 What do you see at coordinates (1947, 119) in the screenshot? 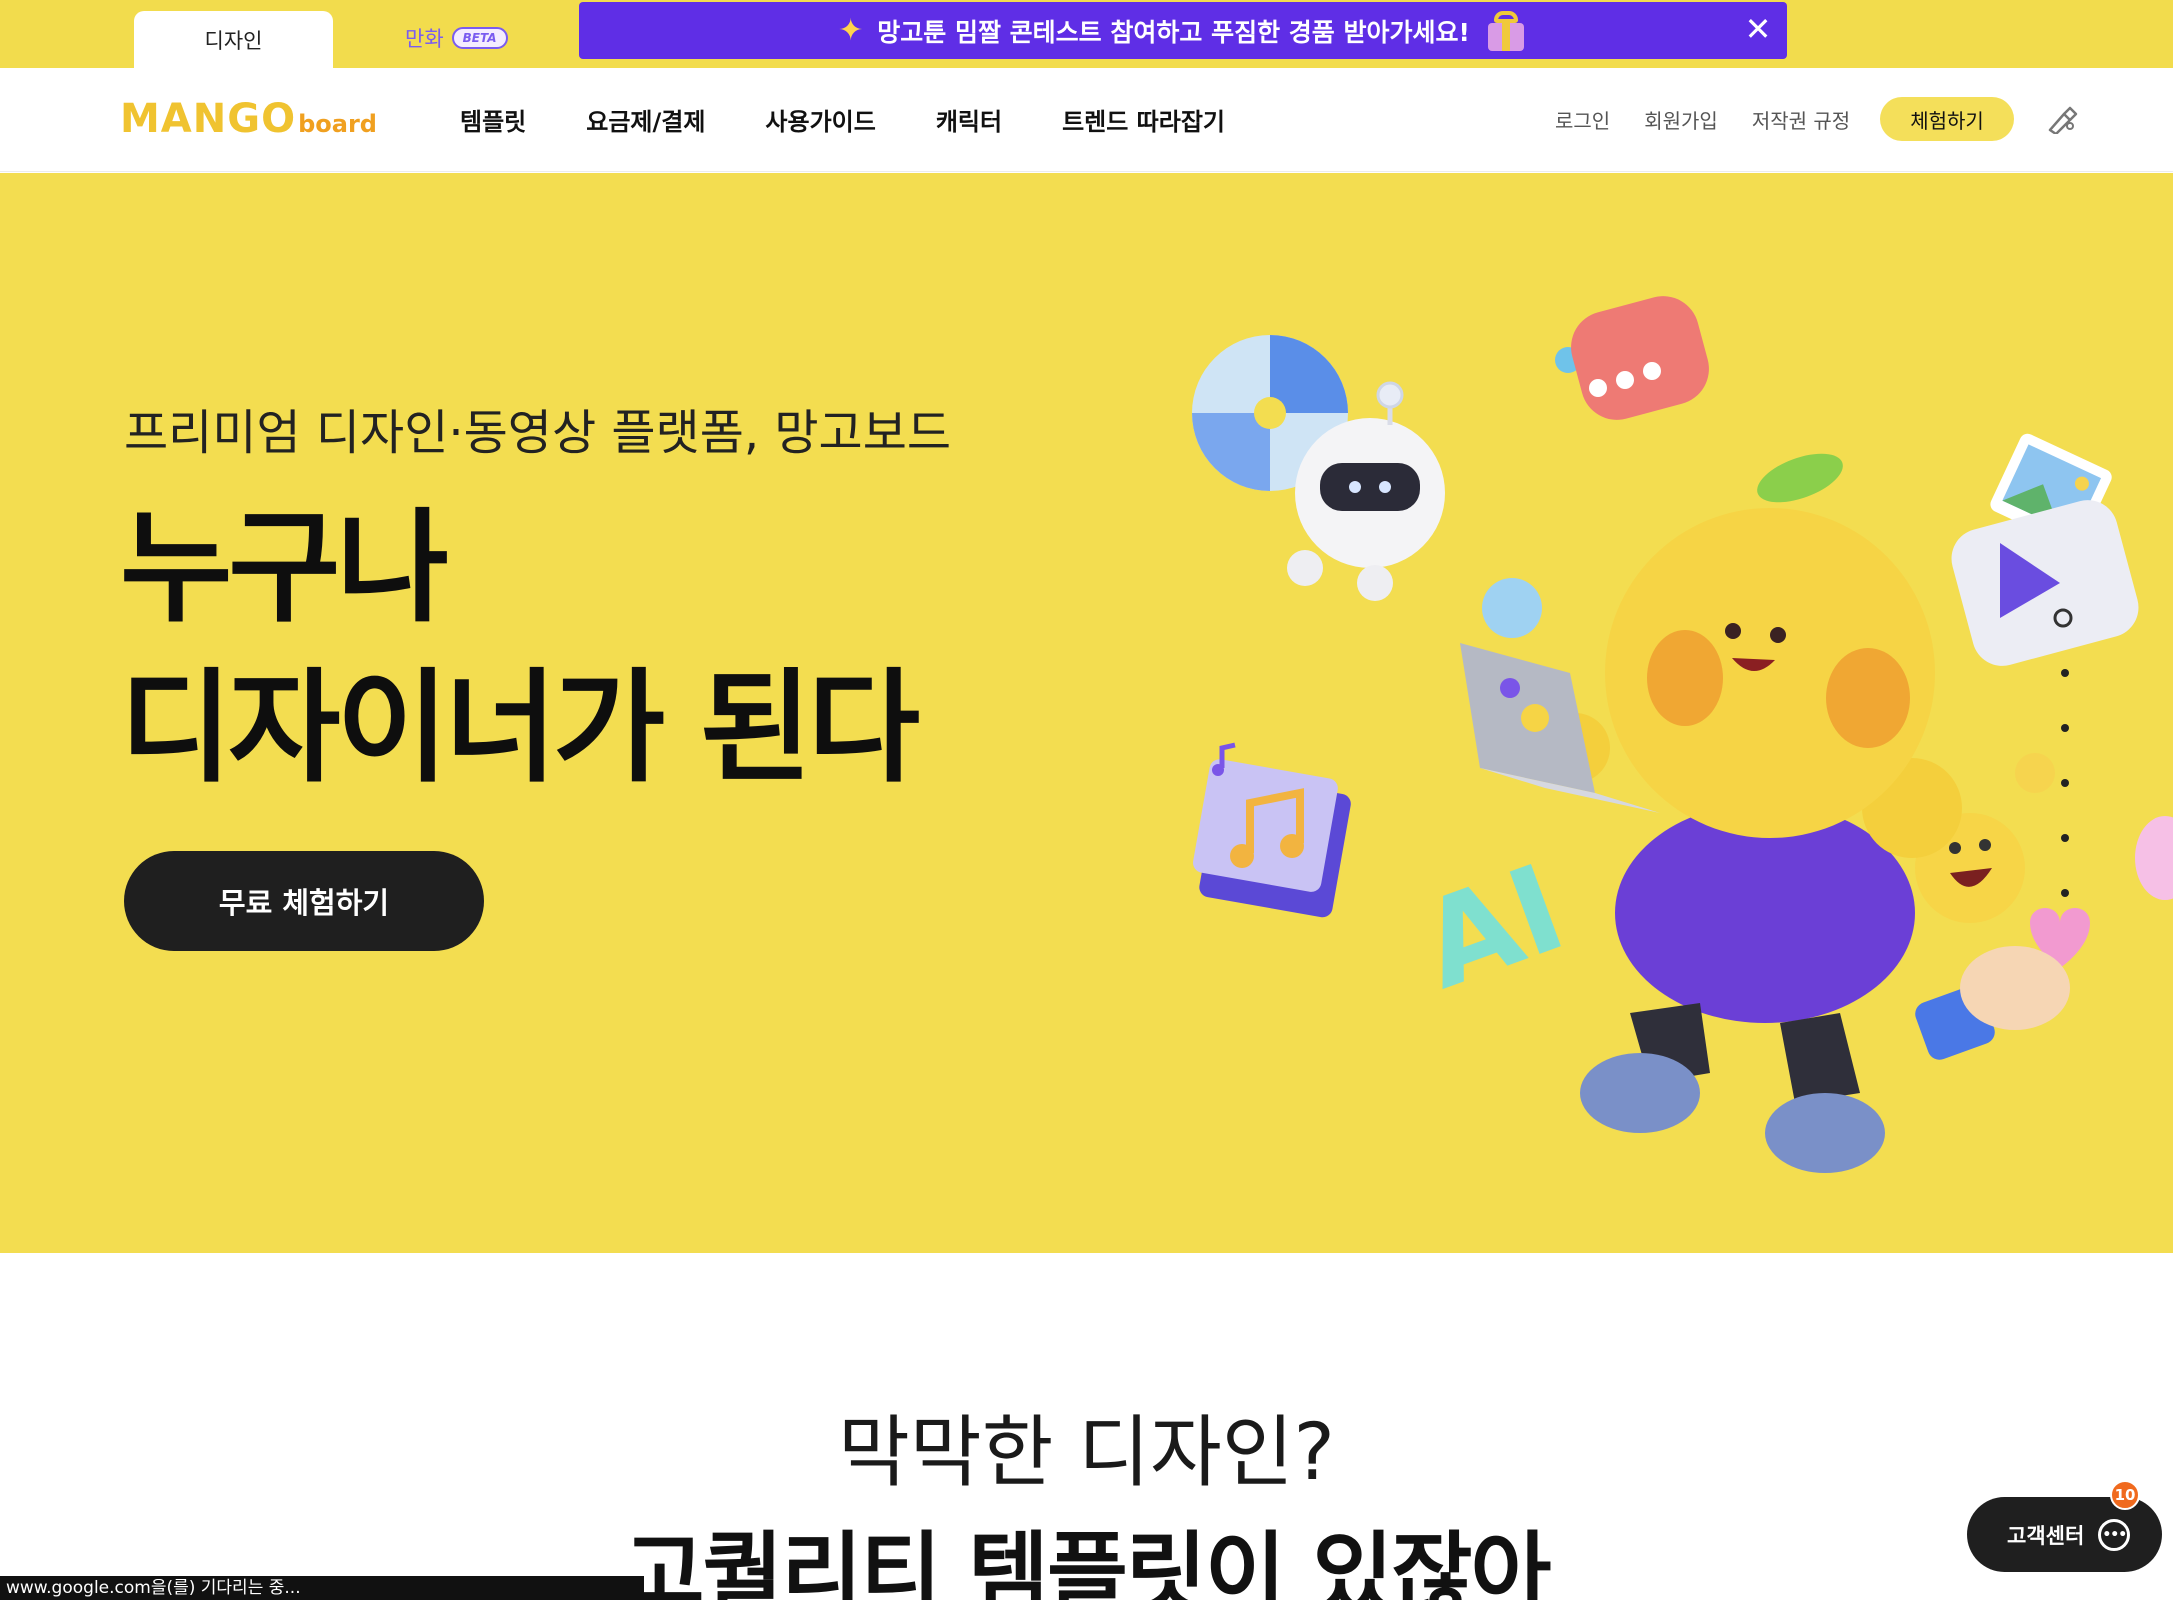
I see `trial-button: 체험하기` at bounding box center [1947, 119].